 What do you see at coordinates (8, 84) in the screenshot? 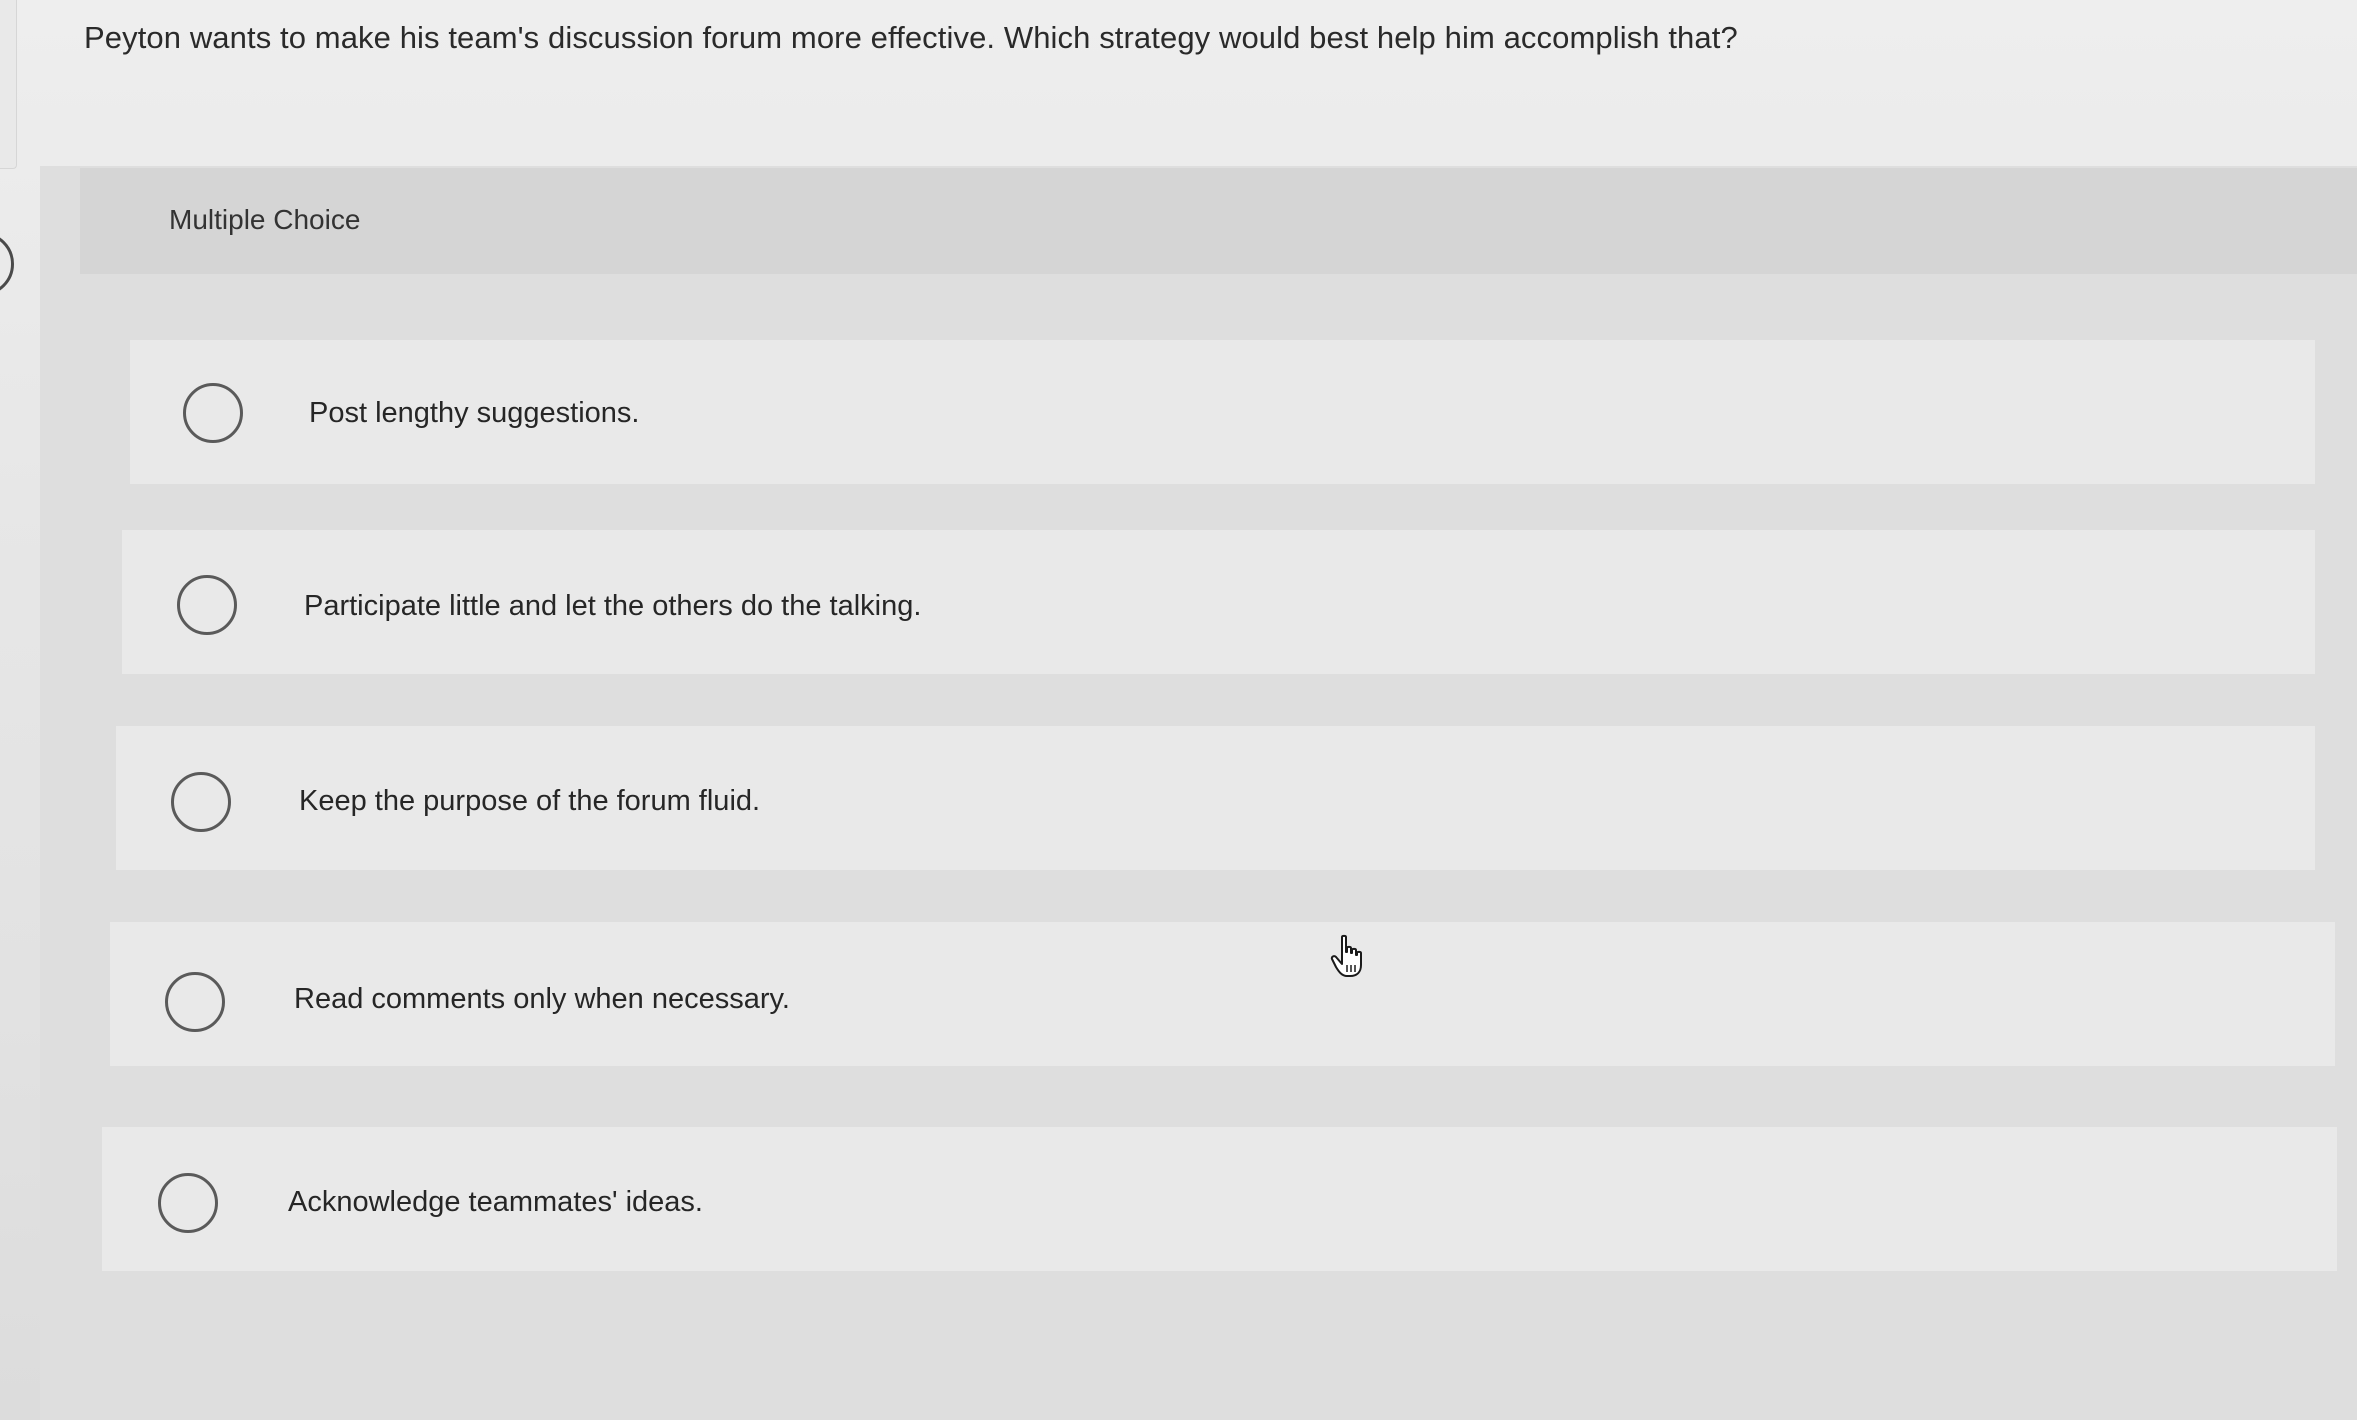
I see `side-panel-tab` at bounding box center [8, 84].